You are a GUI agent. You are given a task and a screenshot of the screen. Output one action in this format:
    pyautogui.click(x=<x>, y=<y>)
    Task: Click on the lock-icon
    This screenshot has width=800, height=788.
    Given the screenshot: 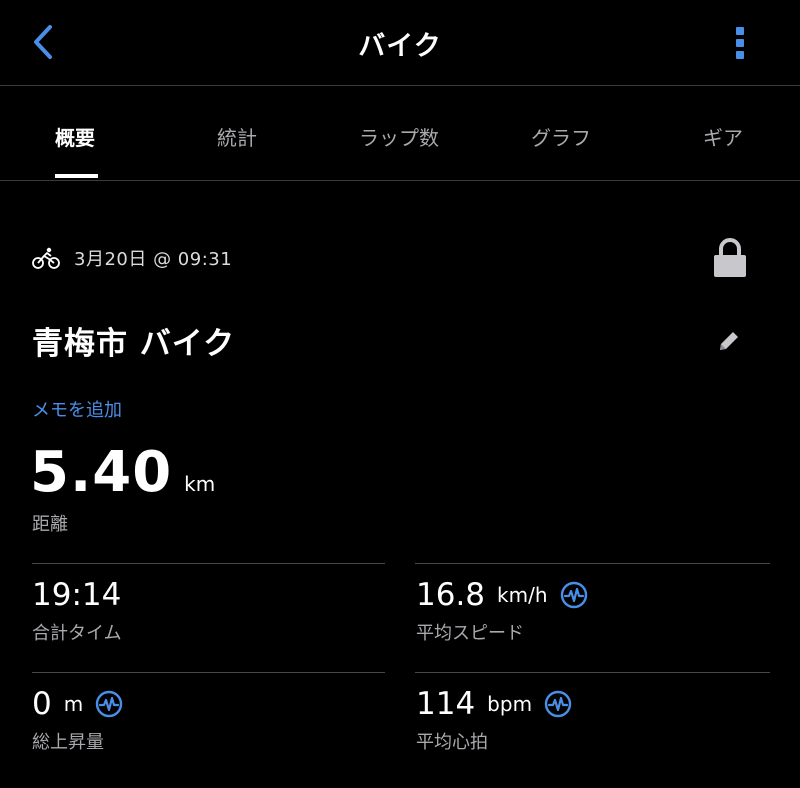 What is the action you would take?
    pyautogui.click(x=730, y=258)
    